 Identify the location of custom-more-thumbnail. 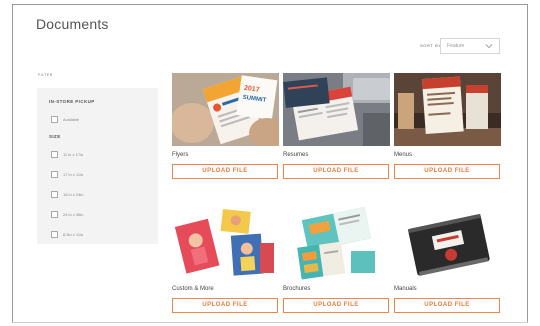
(225, 243).